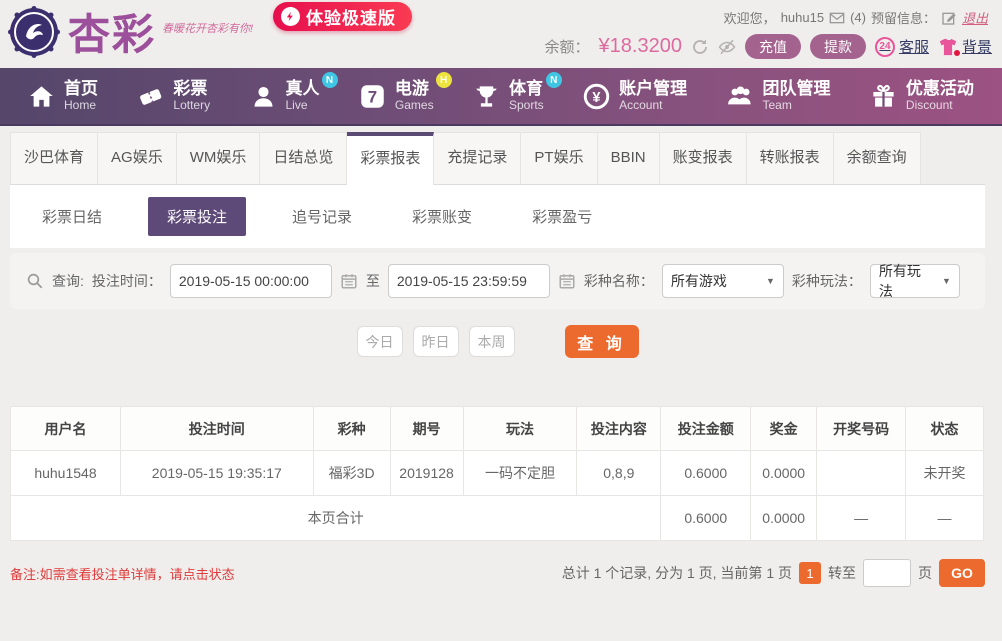 The width and height of the screenshot is (1002, 641). What do you see at coordinates (63, 95) in the screenshot?
I see `nav-item-home: 首页 Home` at bounding box center [63, 95].